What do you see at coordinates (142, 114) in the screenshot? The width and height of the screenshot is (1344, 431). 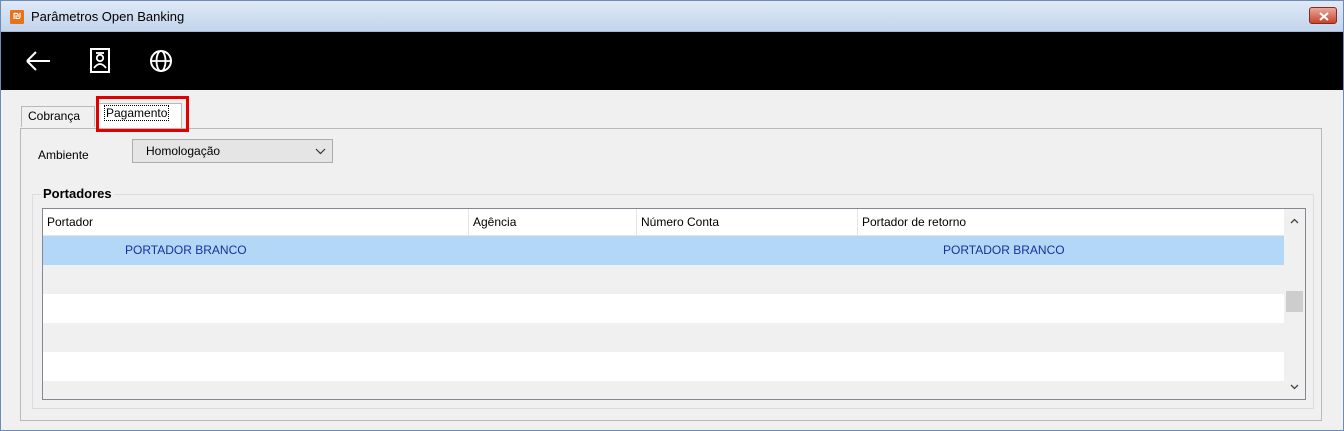 I see `tab-highlight-box` at bounding box center [142, 114].